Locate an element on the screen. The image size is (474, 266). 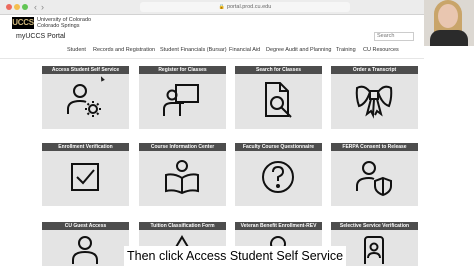
address-bar: 🔒 portal.prod.cu.edu is located at coordinates (245, 7).